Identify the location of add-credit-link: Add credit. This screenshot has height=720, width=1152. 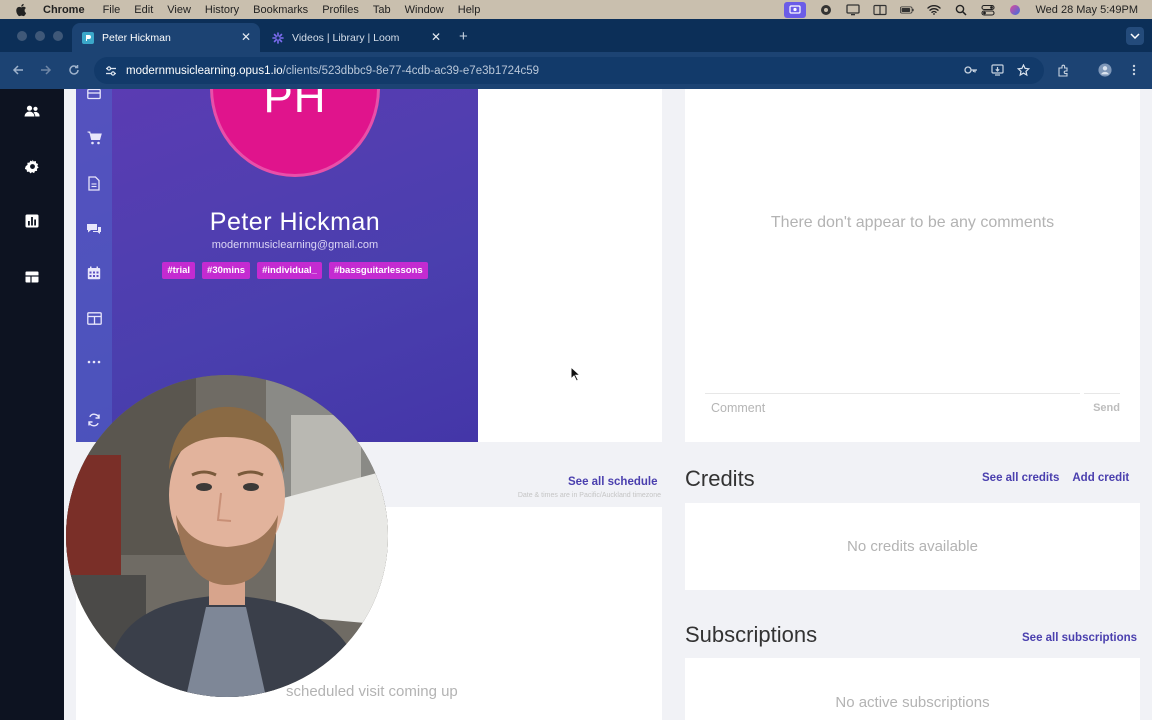
(1100, 478).